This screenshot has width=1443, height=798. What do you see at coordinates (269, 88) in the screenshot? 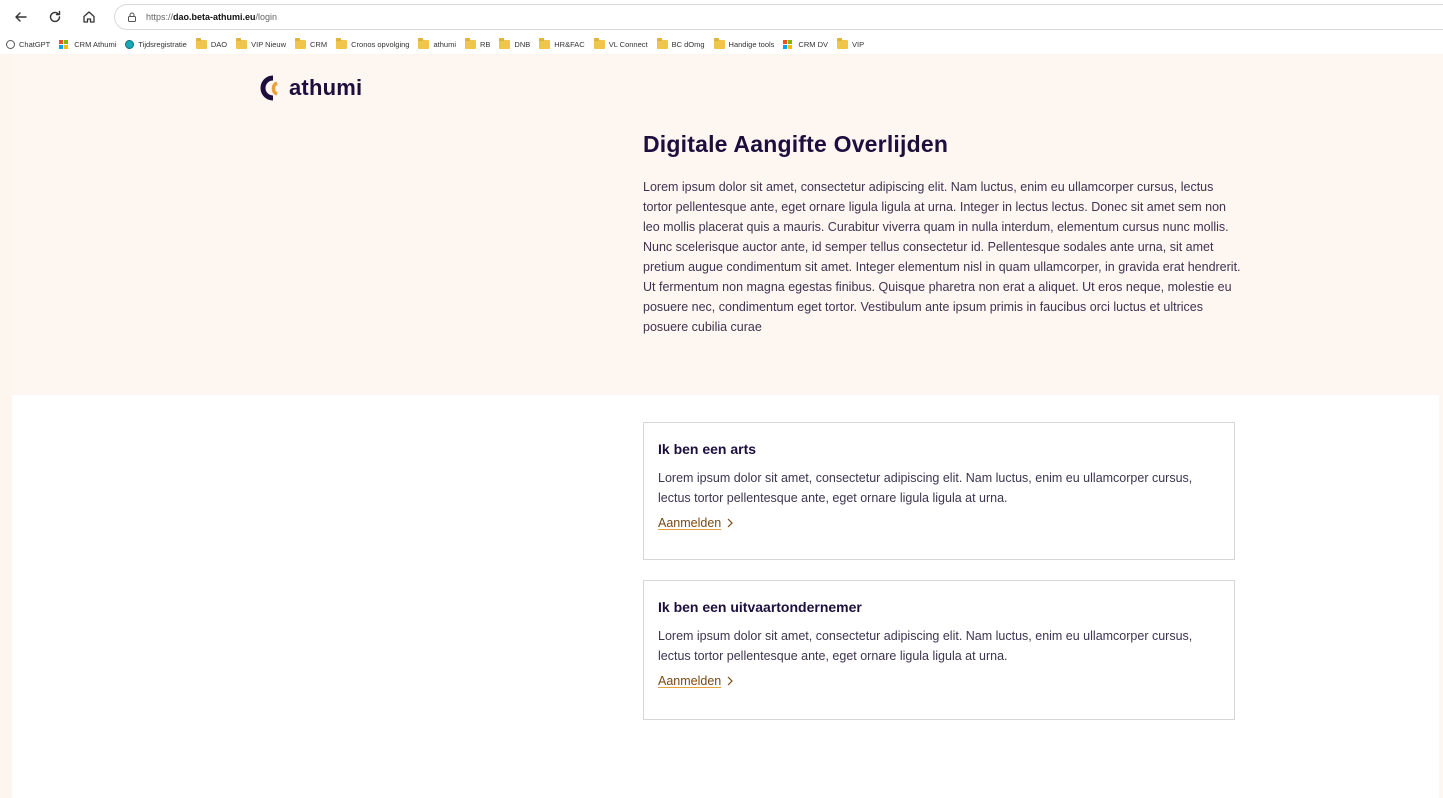
I see `athumi-logo-icon` at bounding box center [269, 88].